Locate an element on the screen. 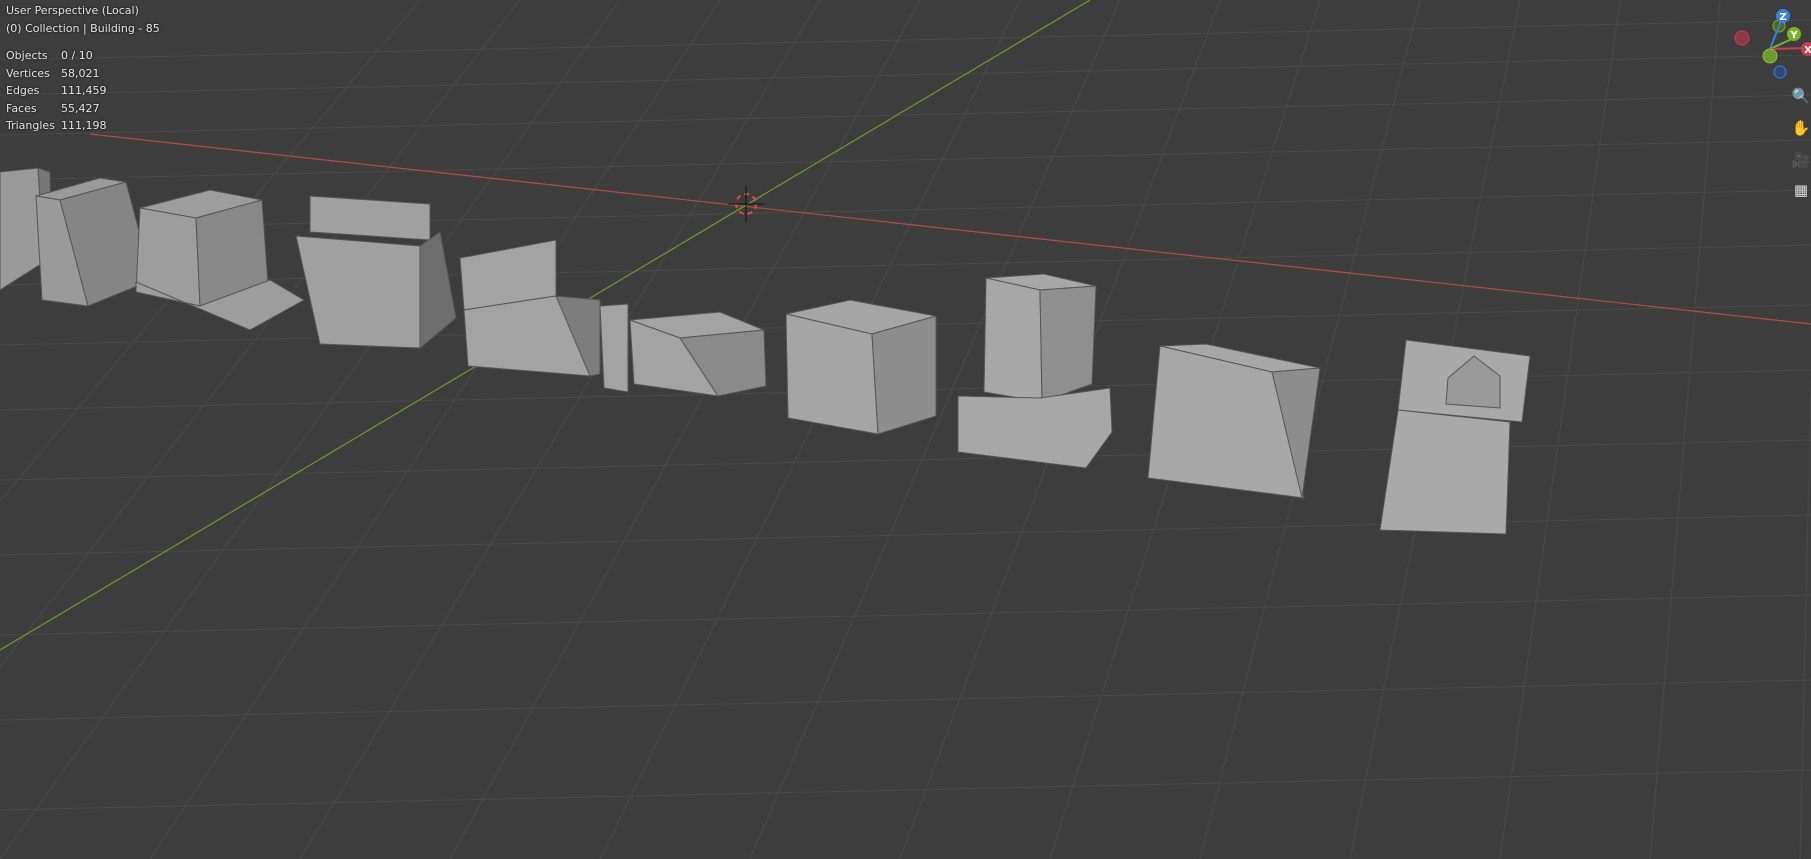 This screenshot has height=859, width=1811. z-axis-handle: Z is located at coordinates (1783, 16).